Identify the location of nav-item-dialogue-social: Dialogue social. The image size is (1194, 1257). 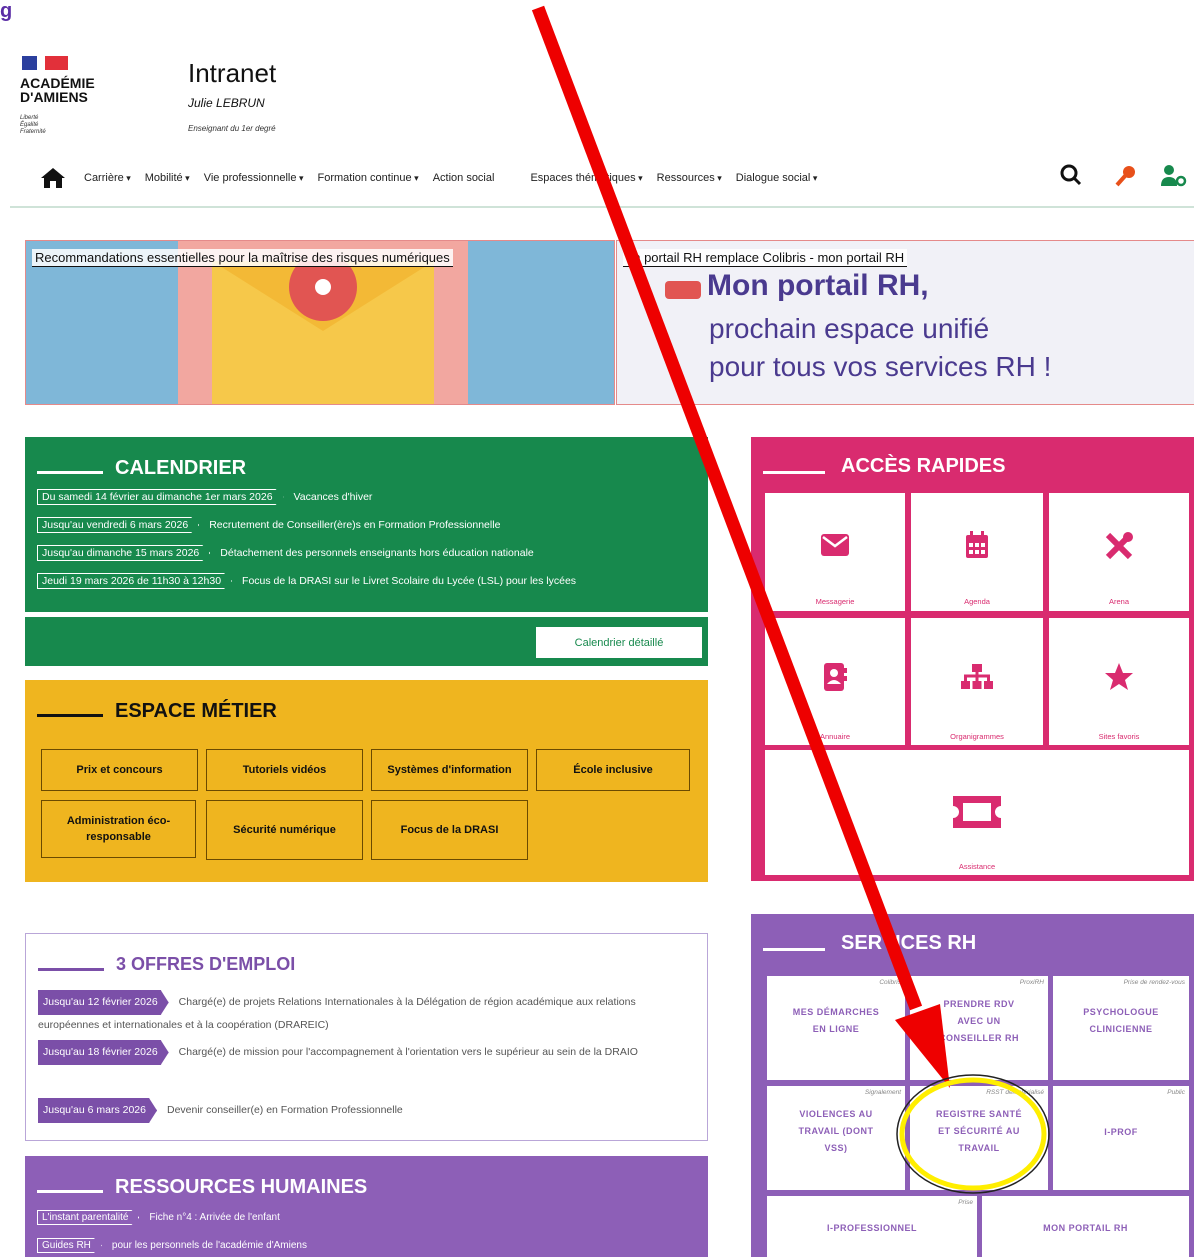
(777, 178).